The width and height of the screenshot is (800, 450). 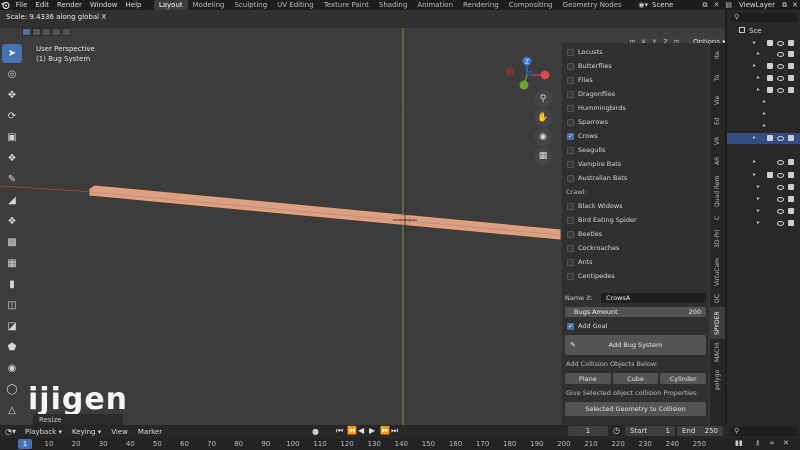 What do you see at coordinates (25, 444) in the screenshot?
I see `current-frame-badge: 1` at bounding box center [25, 444].